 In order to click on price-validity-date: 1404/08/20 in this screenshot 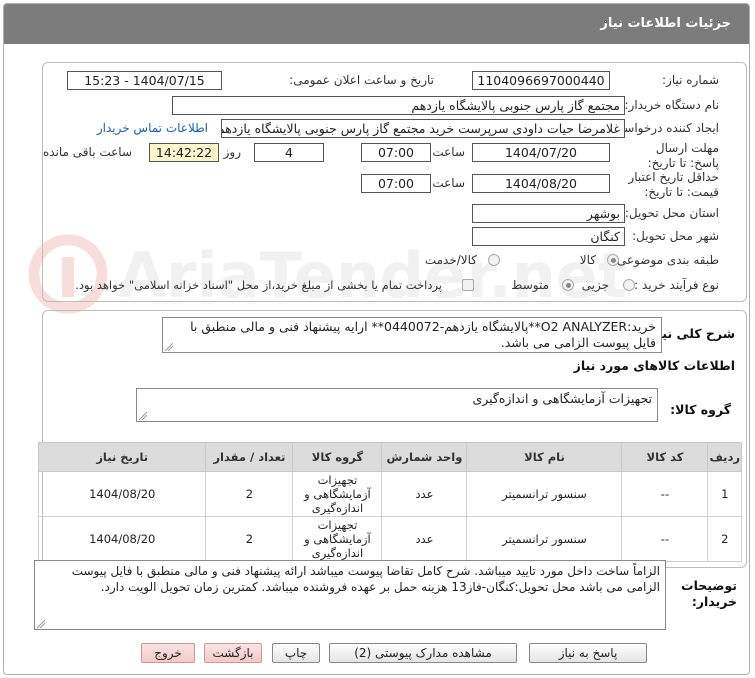, I will do `click(541, 183)`.